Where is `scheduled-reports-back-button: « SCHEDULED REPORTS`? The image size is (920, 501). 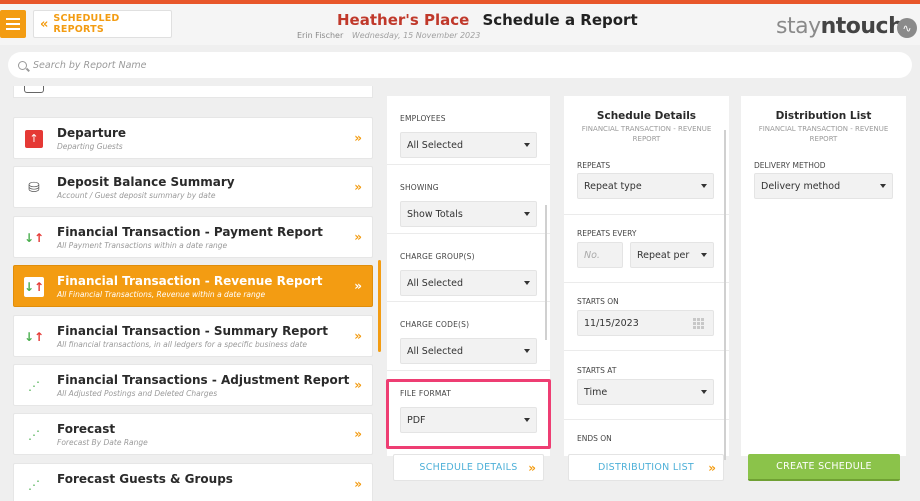
scheduled-reports-back-button: « SCHEDULED REPORTS is located at coordinates (102, 24).